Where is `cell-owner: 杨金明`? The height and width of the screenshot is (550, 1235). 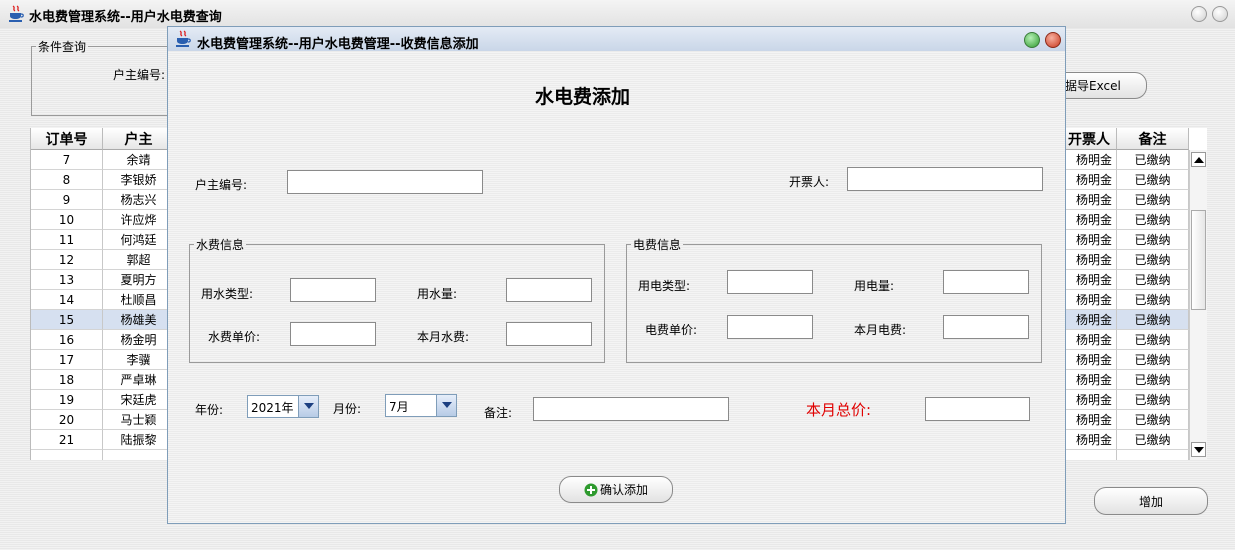
cell-owner: 杨金明 is located at coordinates (139, 340).